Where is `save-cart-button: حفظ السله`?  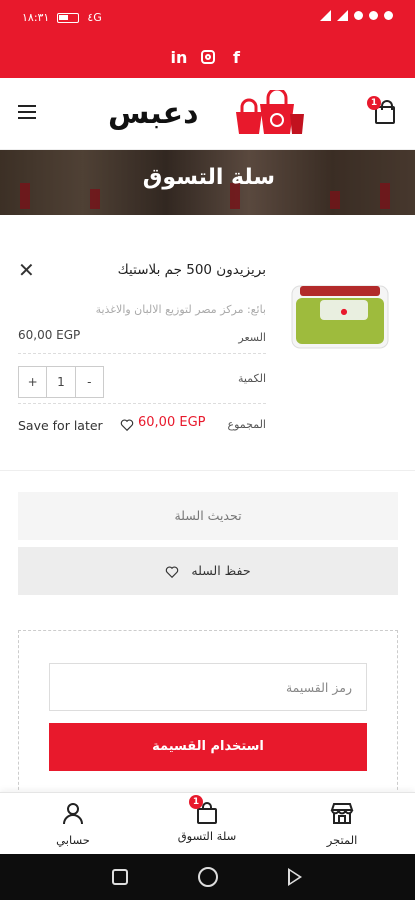
save-cart-button: حفظ السله is located at coordinates (208, 571).